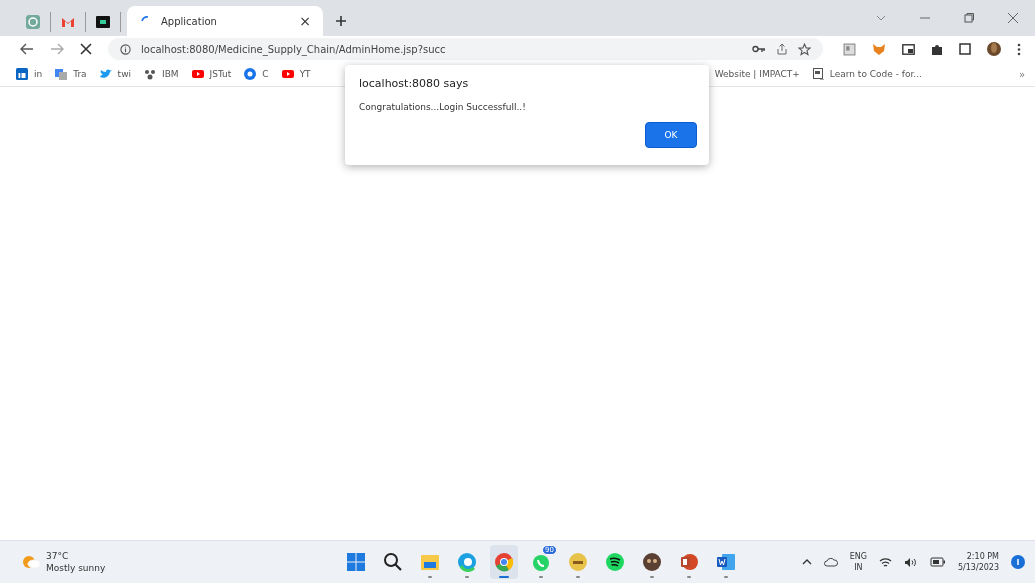  Describe the element at coordinates (910, 562) in the screenshot. I see `volume-icon` at that location.